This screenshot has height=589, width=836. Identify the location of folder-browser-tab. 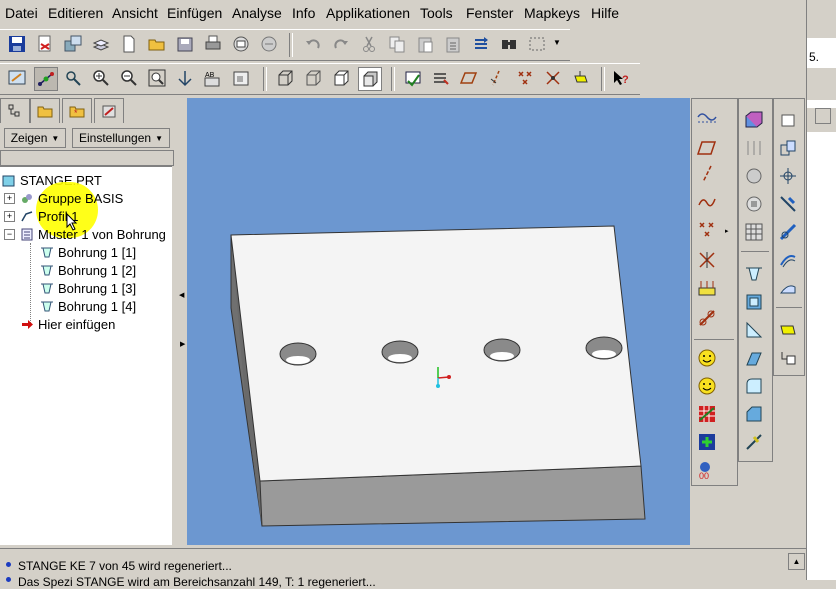
(45, 110).